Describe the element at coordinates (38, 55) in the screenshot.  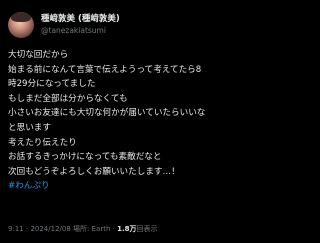
I see `post-line: 大切な回だから` at that location.